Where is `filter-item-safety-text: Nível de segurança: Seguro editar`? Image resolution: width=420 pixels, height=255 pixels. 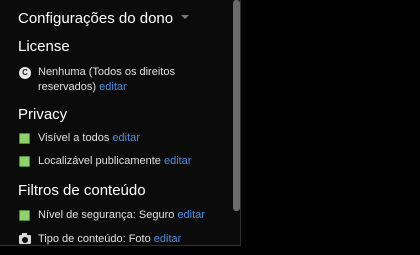
filter-item-safety-text: Nível de segurança: Seguro editar is located at coordinates (133, 215).